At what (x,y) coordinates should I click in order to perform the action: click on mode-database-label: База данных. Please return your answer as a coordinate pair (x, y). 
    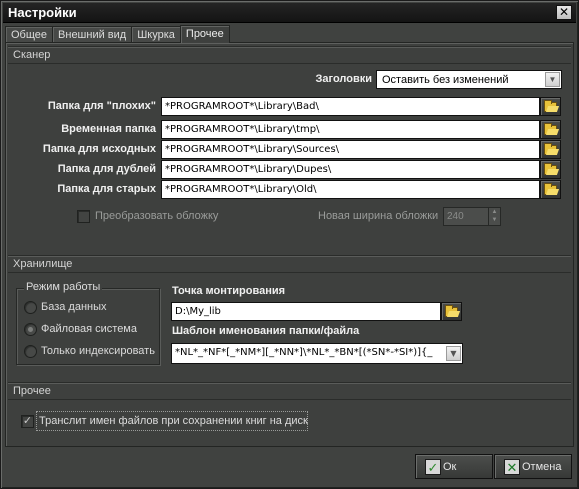
    Looking at the image, I should click on (74, 307).